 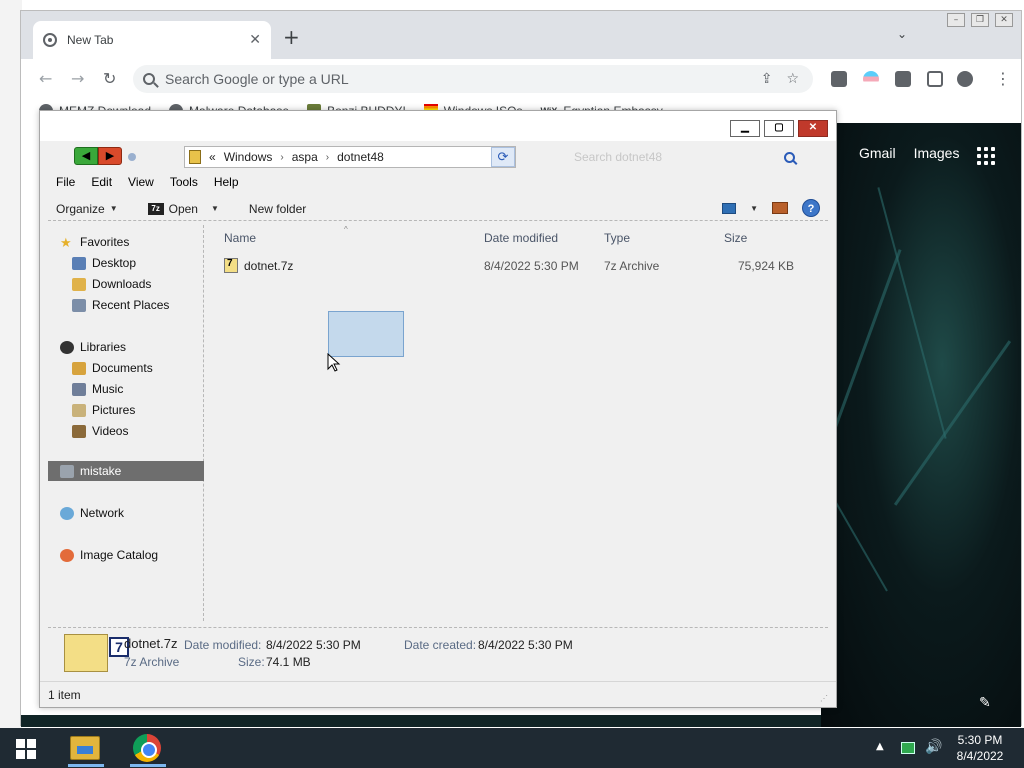 What do you see at coordinates (291, 37) in the screenshot?
I see `new-tab-plus-icon: +` at bounding box center [291, 37].